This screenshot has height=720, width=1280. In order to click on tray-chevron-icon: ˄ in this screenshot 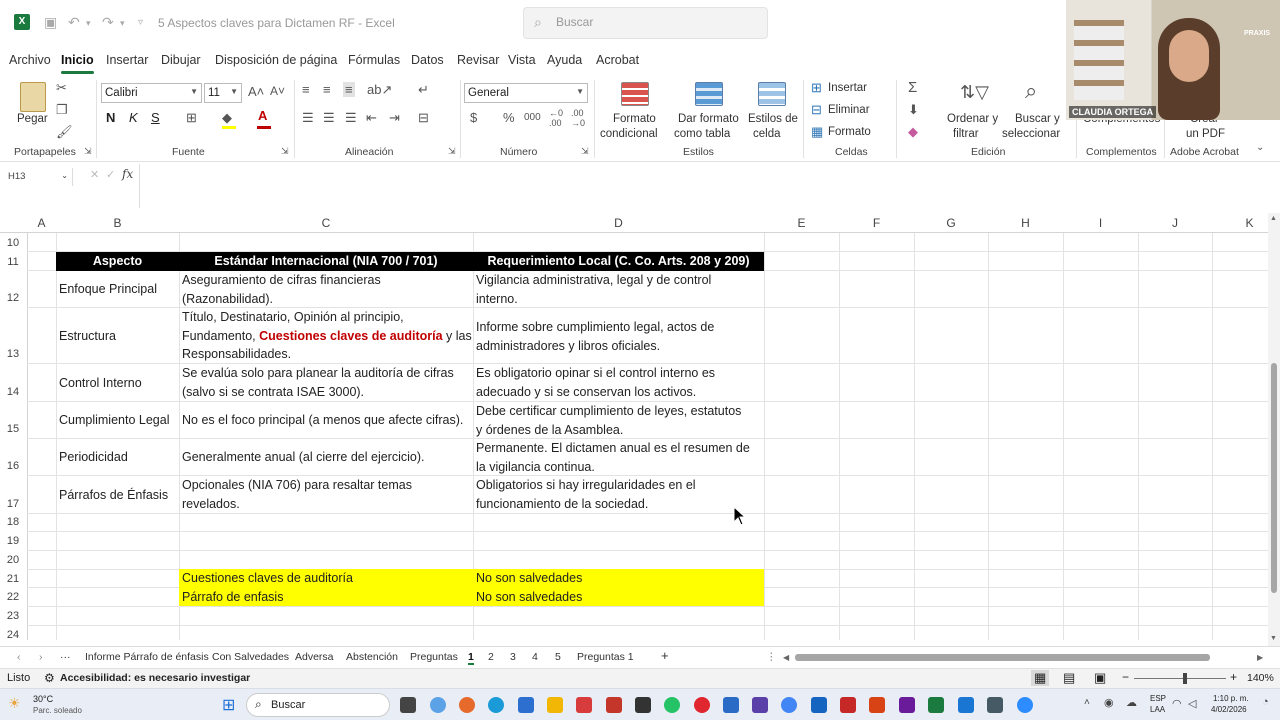, I will do `click(1087, 702)`.